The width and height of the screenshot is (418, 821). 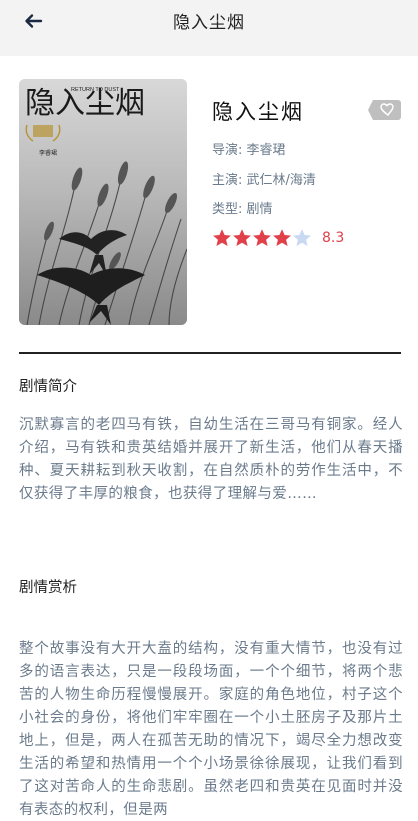 I want to click on section-divider, so click(x=210, y=353).